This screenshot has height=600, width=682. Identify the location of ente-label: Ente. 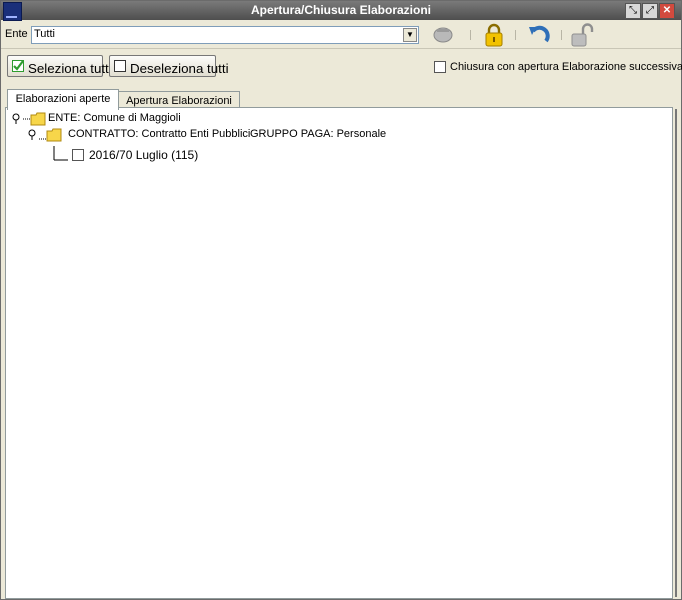
(16, 34).